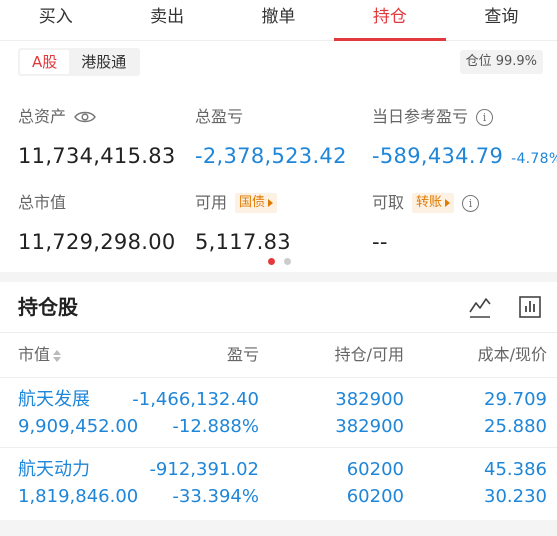  What do you see at coordinates (375, 469) in the screenshot?
I see `stock-holding: 60200` at bounding box center [375, 469].